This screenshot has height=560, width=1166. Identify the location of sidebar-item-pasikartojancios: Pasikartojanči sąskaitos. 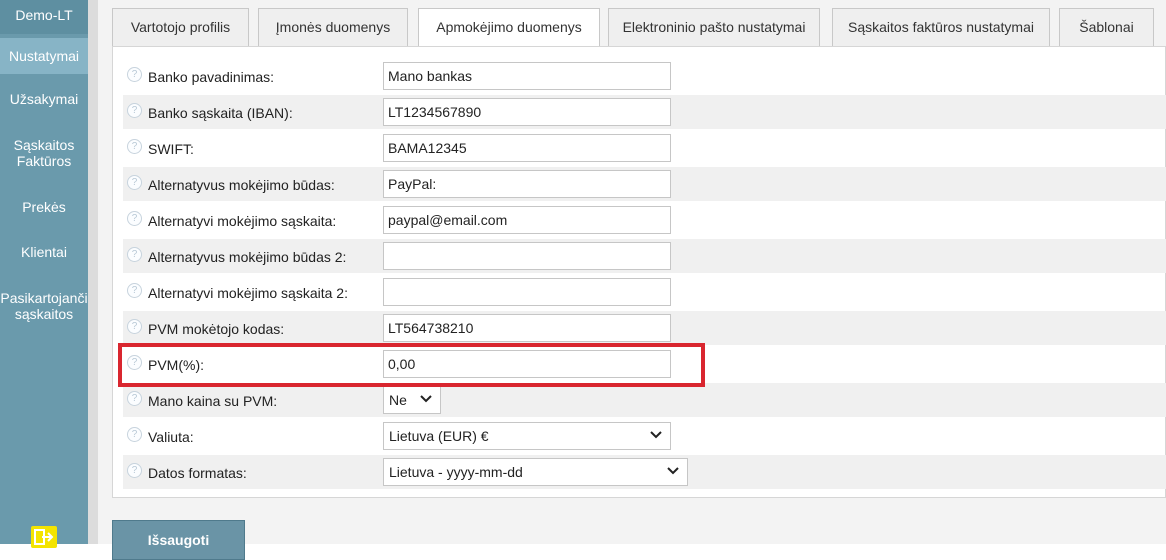
(44, 306).